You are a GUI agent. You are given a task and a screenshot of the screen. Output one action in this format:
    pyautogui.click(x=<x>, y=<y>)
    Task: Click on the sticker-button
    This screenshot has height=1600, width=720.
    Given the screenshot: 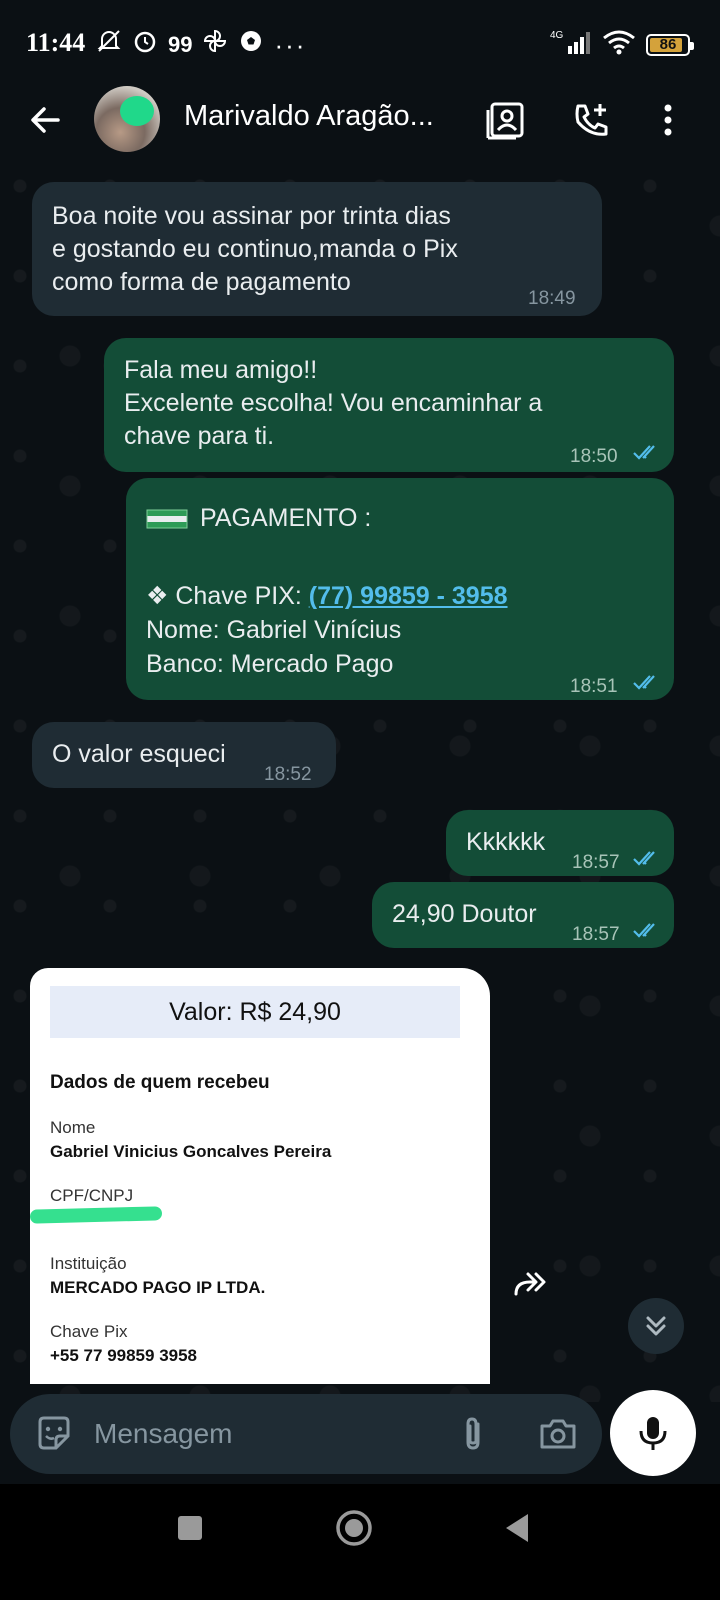 What is the action you would take?
    pyautogui.click(x=54, y=1434)
    